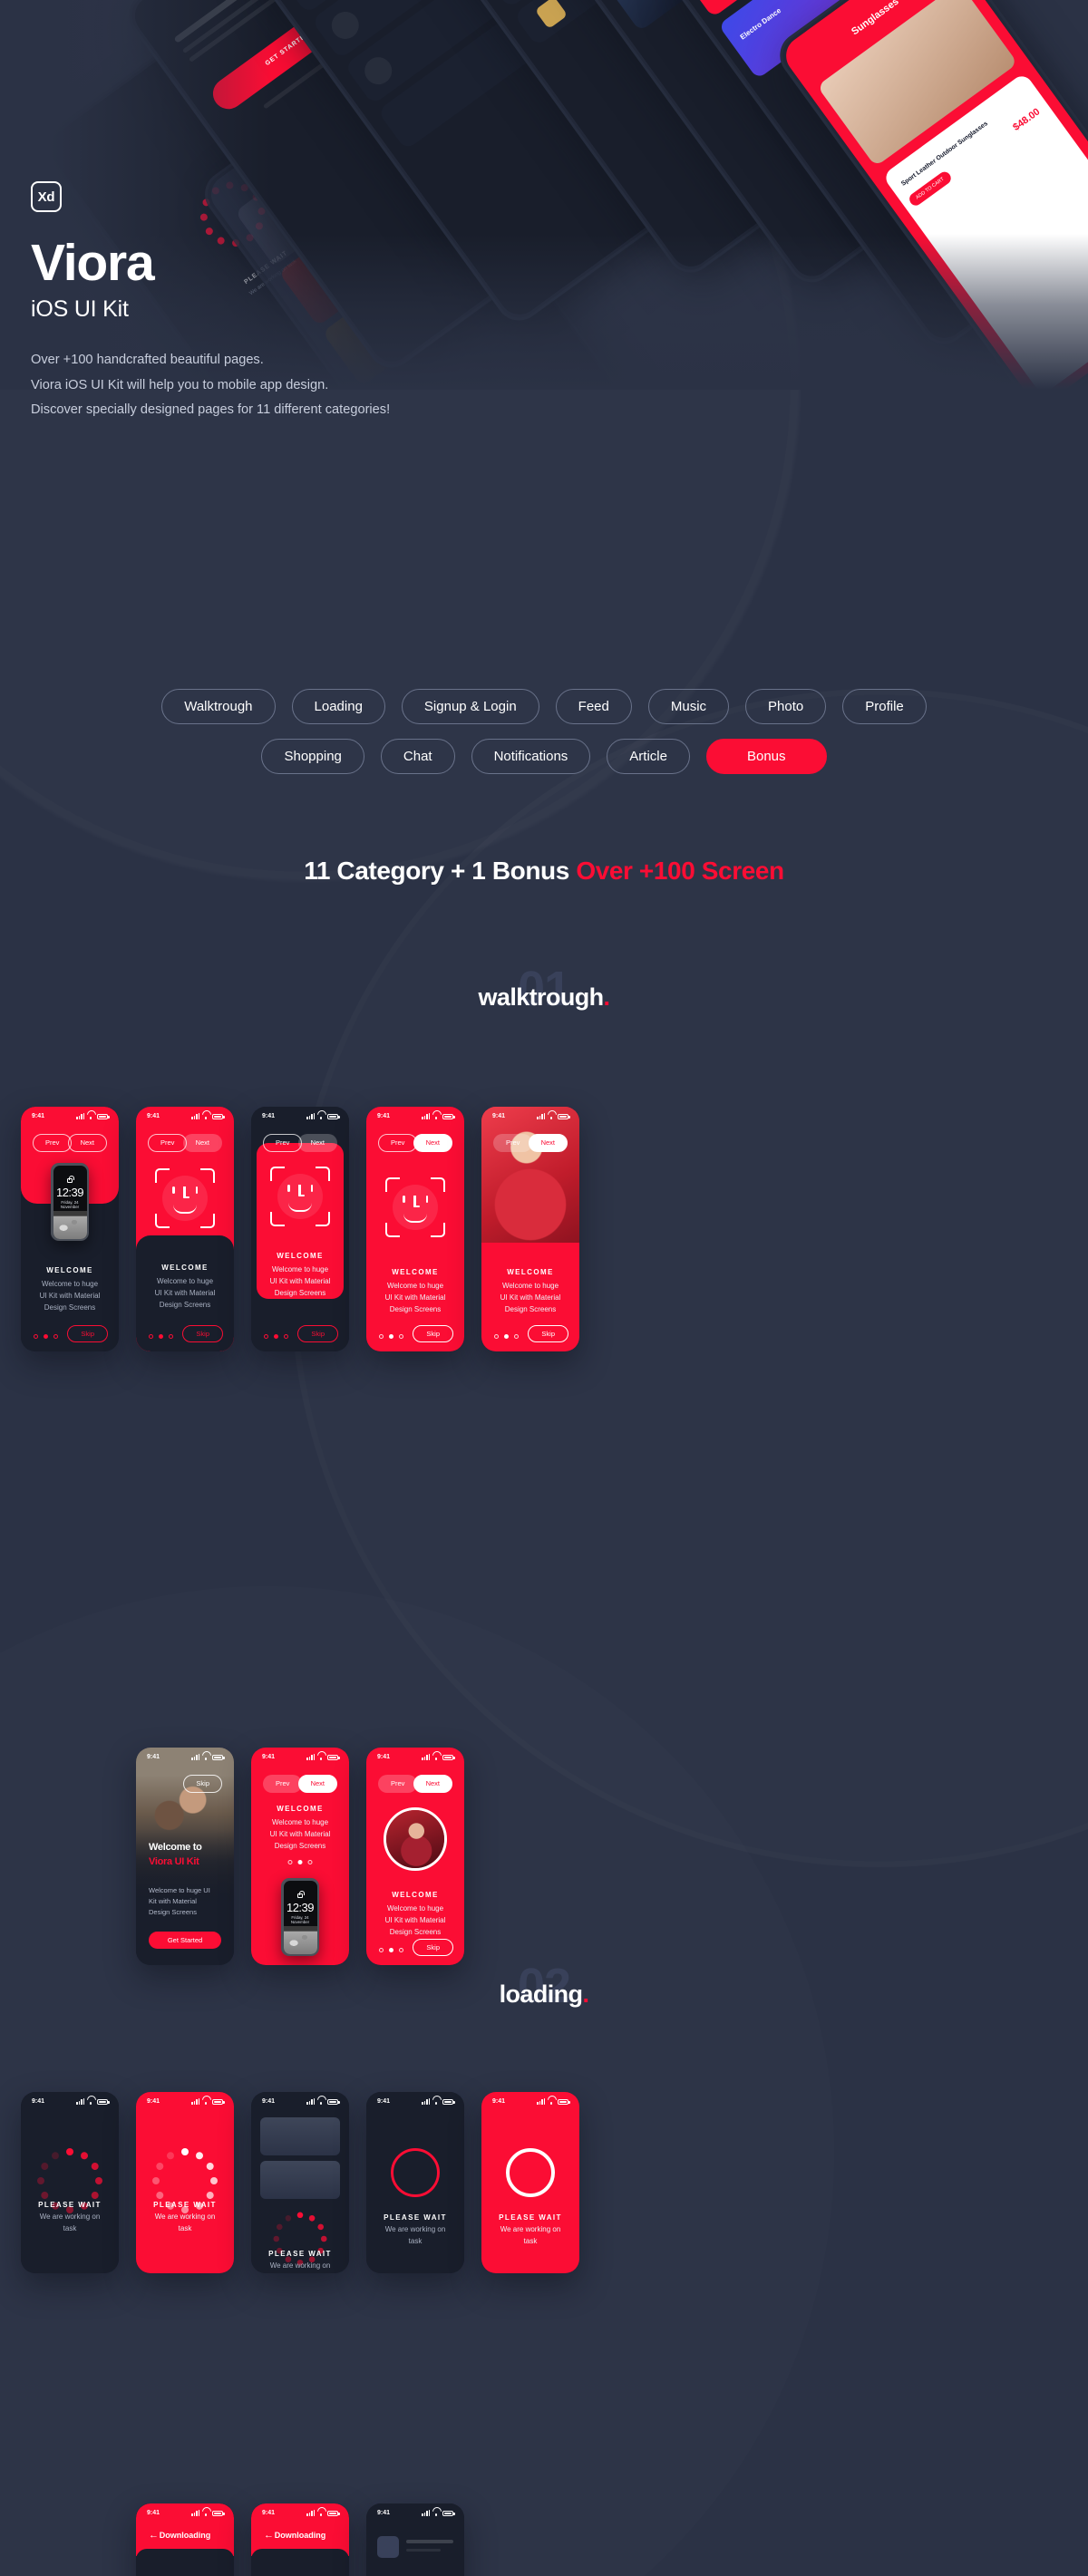 The image size is (1088, 2576). I want to click on chip-chat: Chat, so click(417, 756).